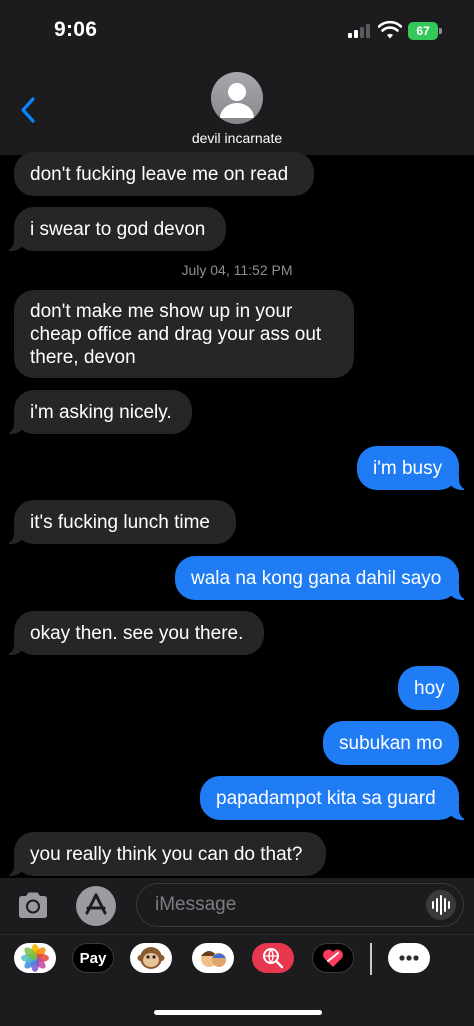  I want to click on incoming-message: don't fucking leave me on read, so click(164, 174).